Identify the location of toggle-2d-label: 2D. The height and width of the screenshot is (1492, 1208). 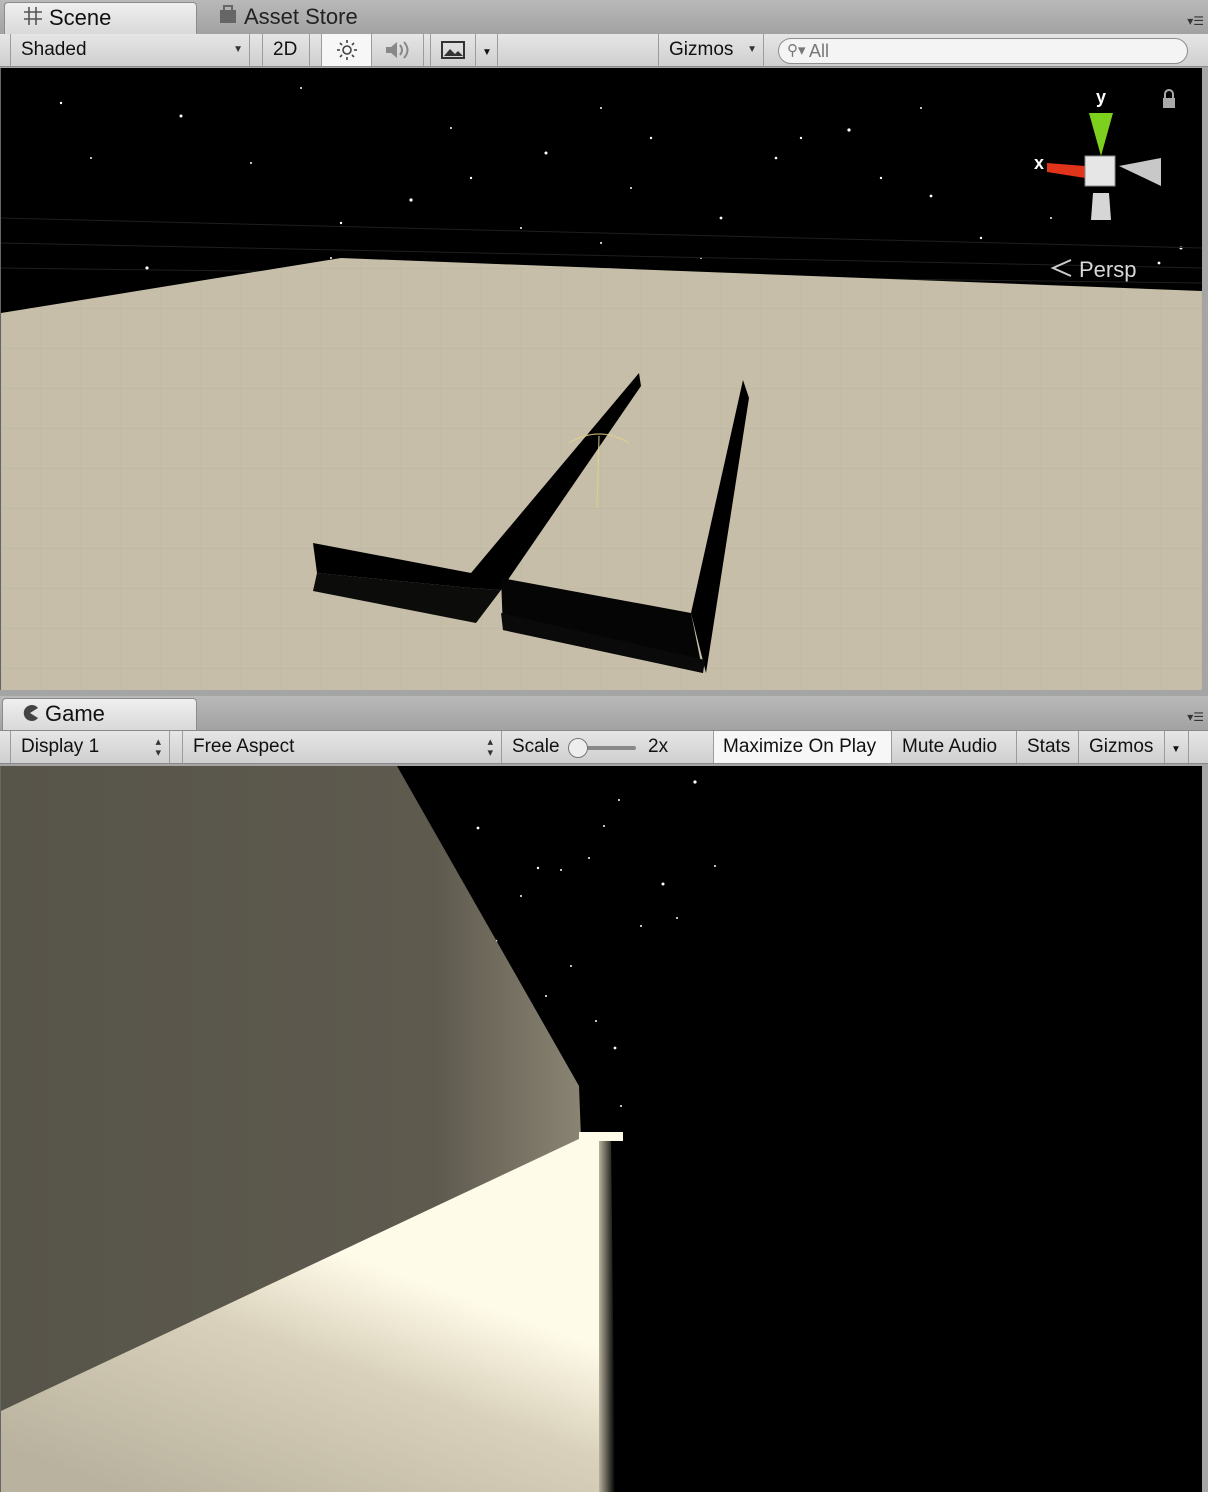
(285, 49).